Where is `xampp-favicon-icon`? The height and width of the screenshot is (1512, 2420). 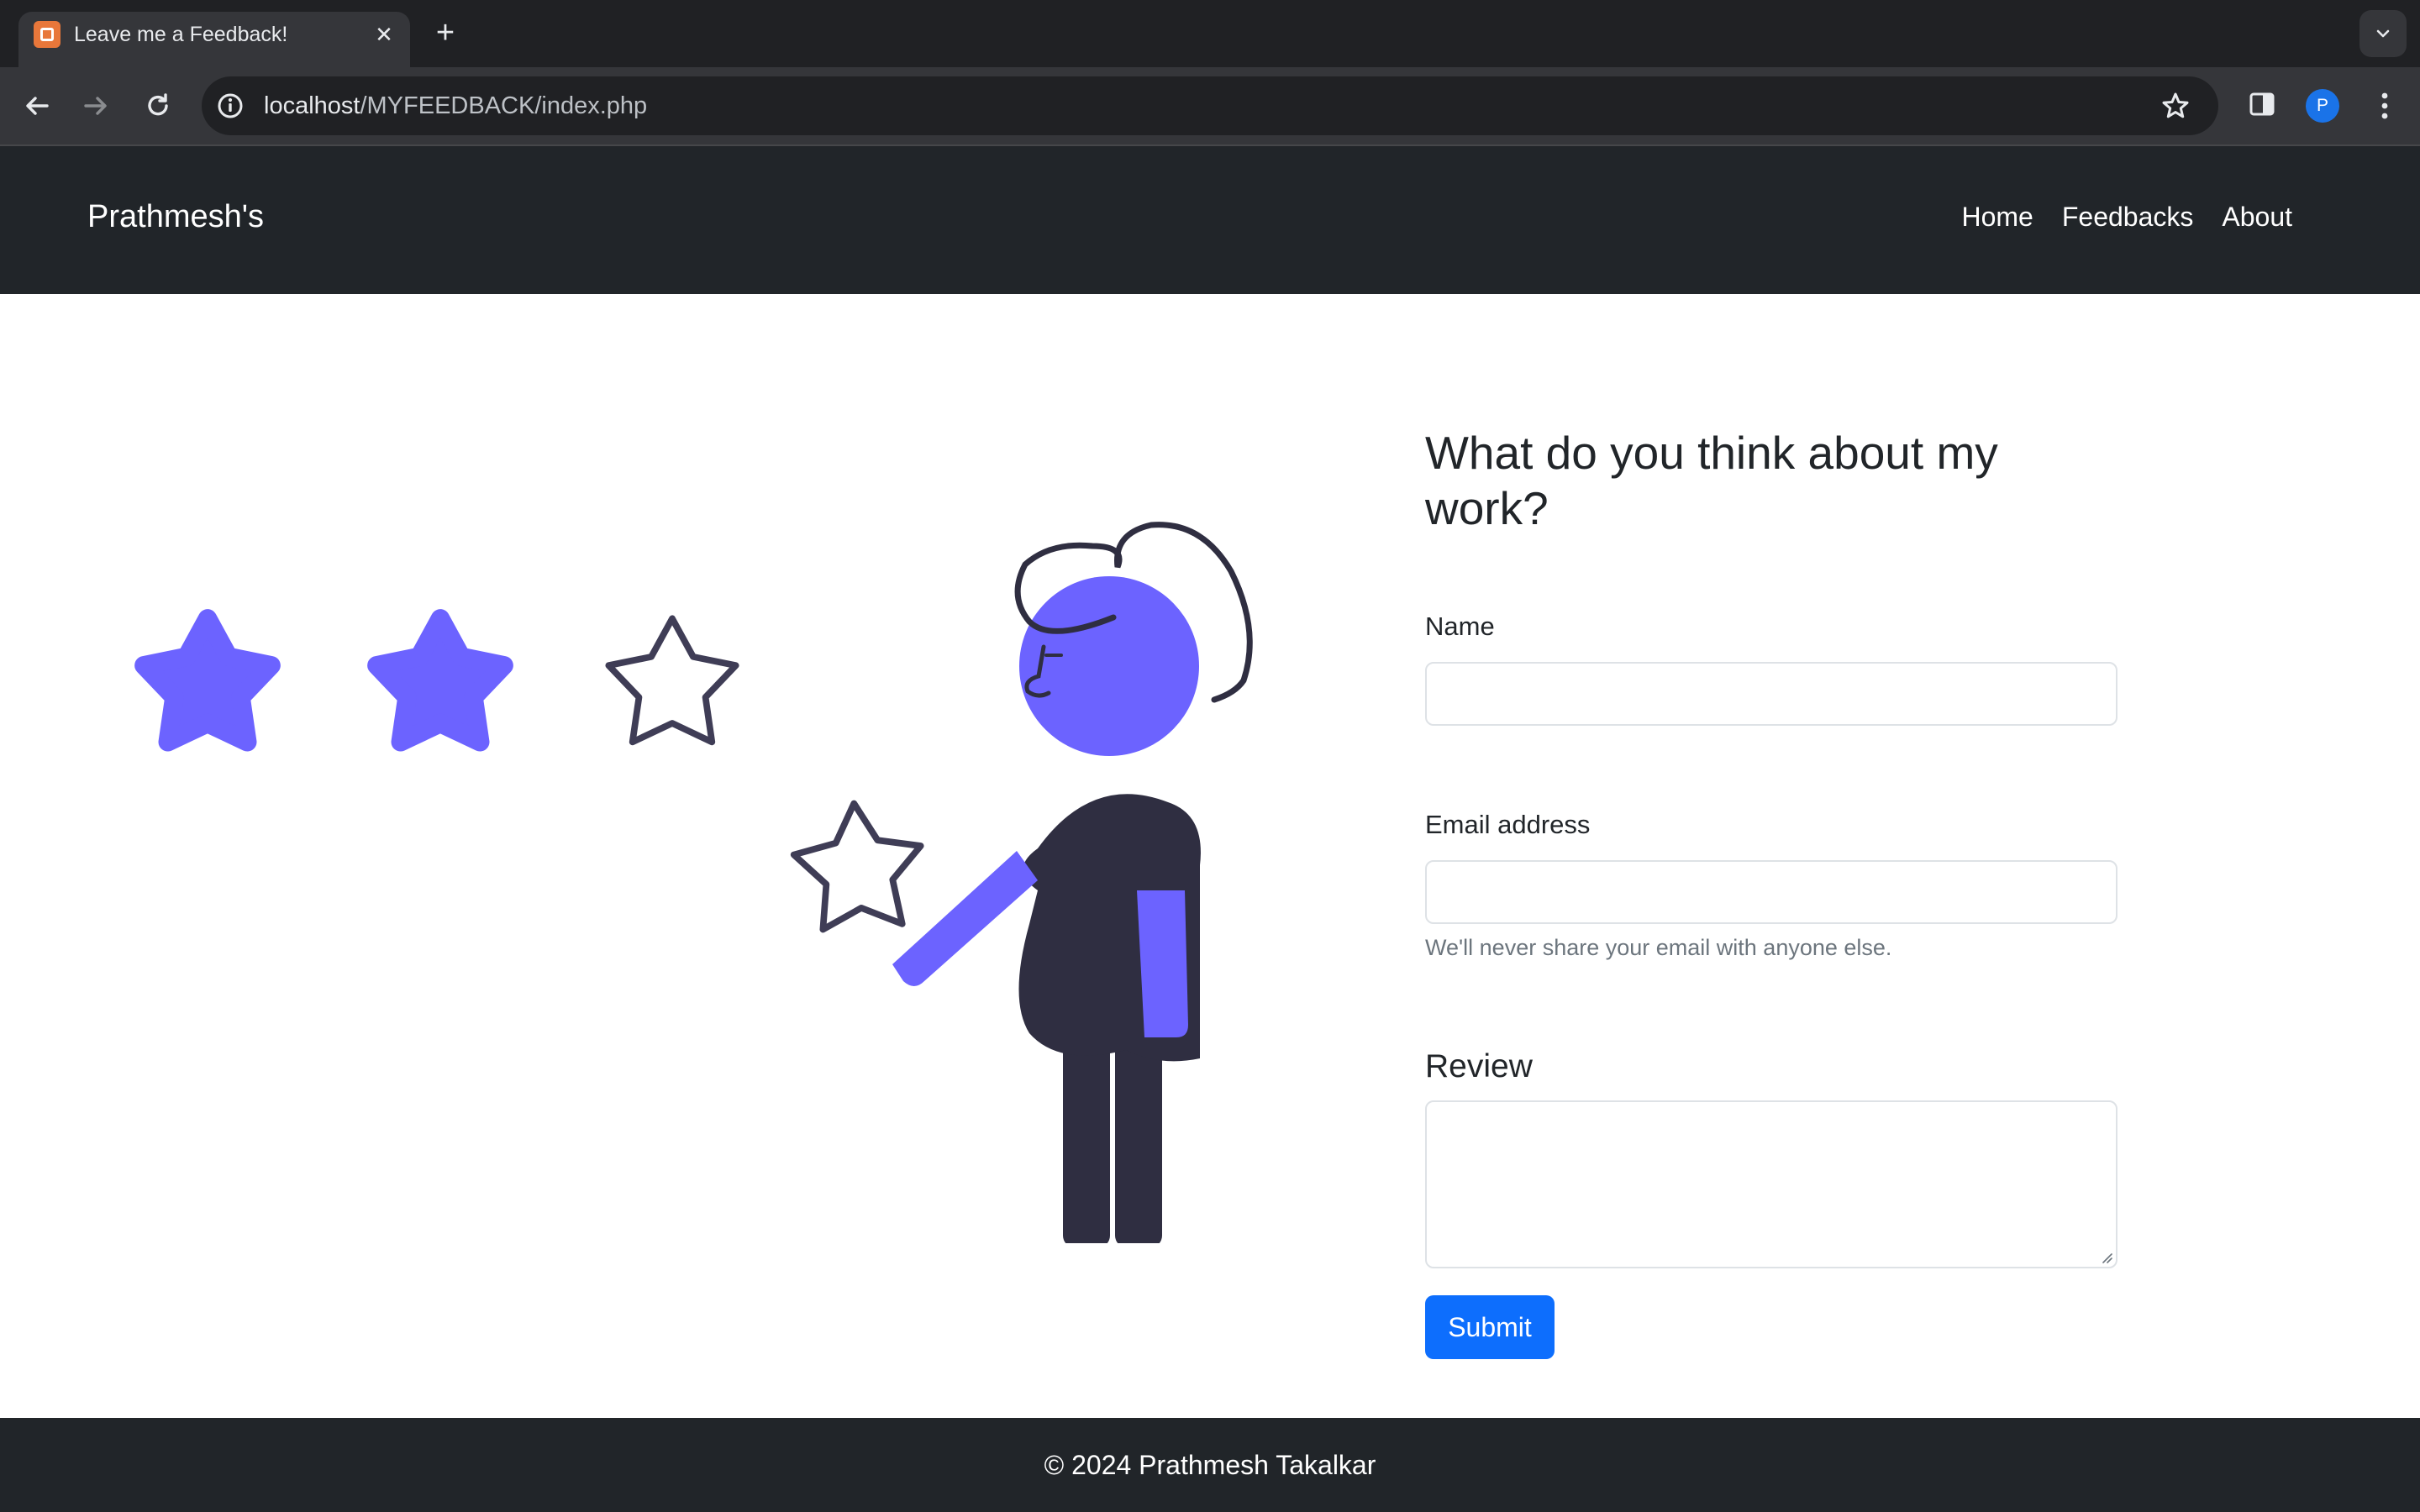 xampp-favicon-icon is located at coordinates (47, 34).